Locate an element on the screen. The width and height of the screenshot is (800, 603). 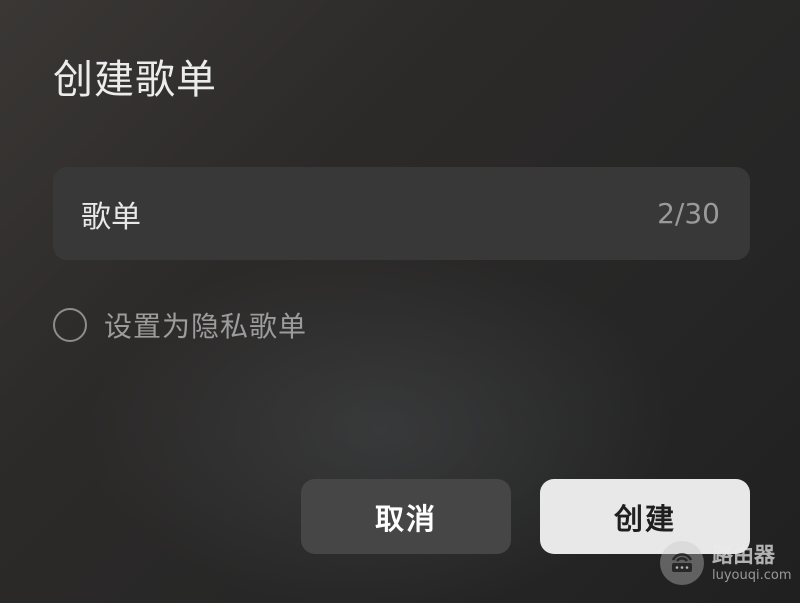
router-logo-icon is located at coordinates (682, 563).